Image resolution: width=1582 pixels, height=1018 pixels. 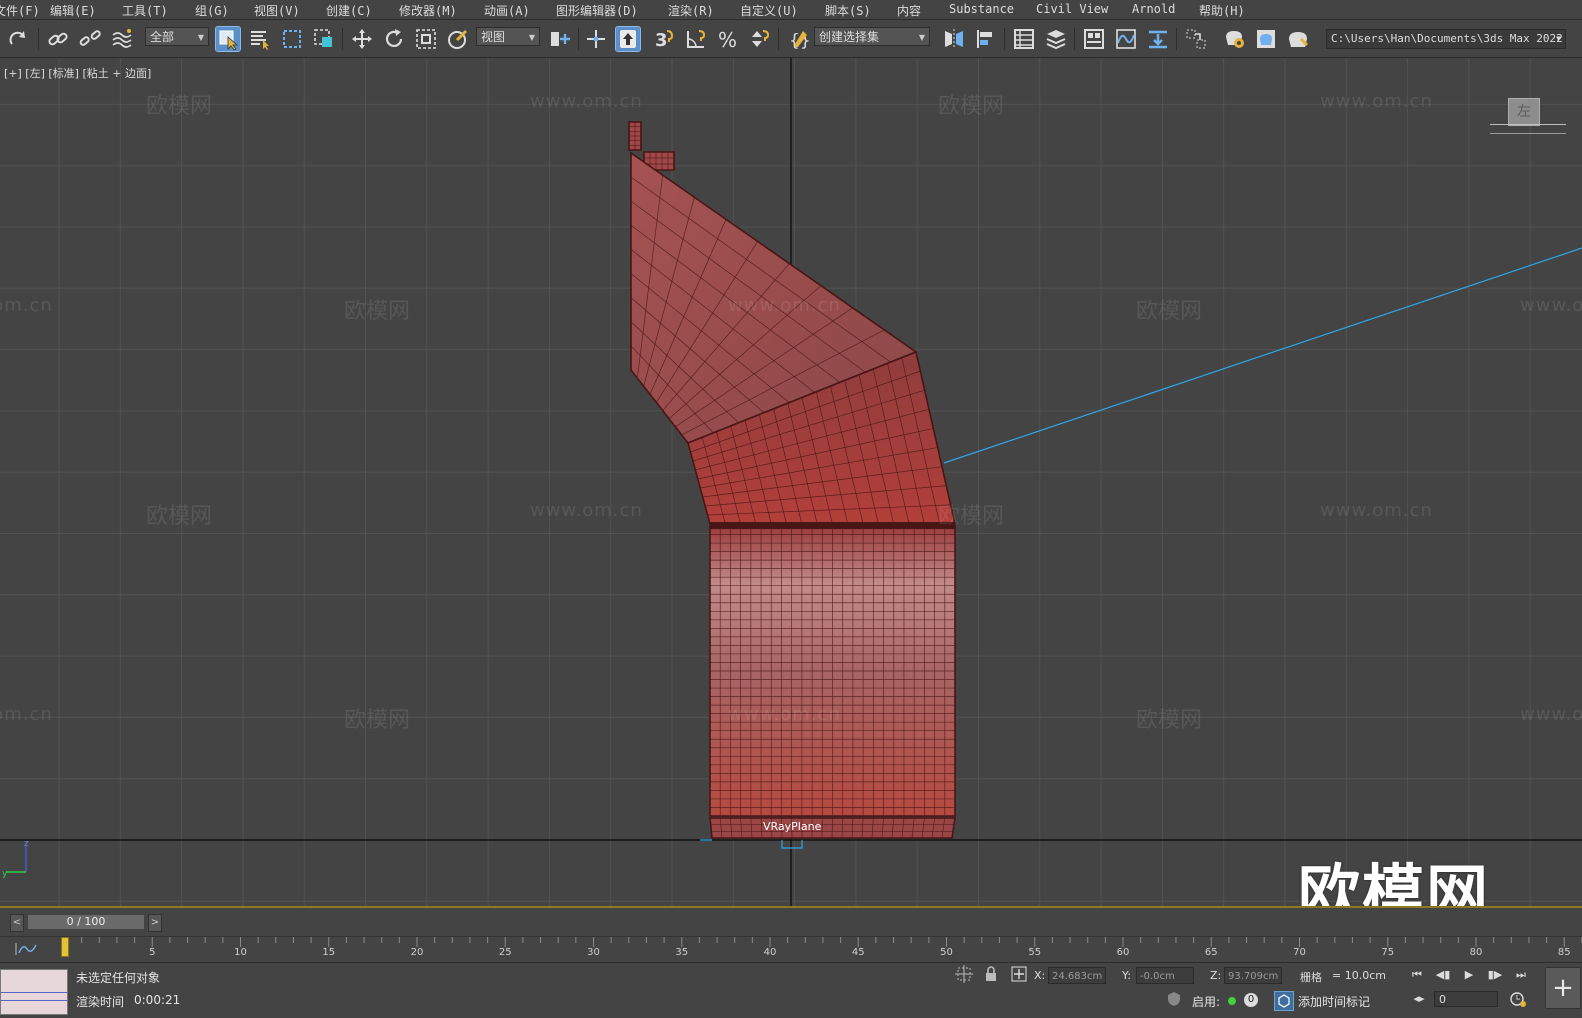 I want to click on menu-substance: Substance, so click(x=981, y=9).